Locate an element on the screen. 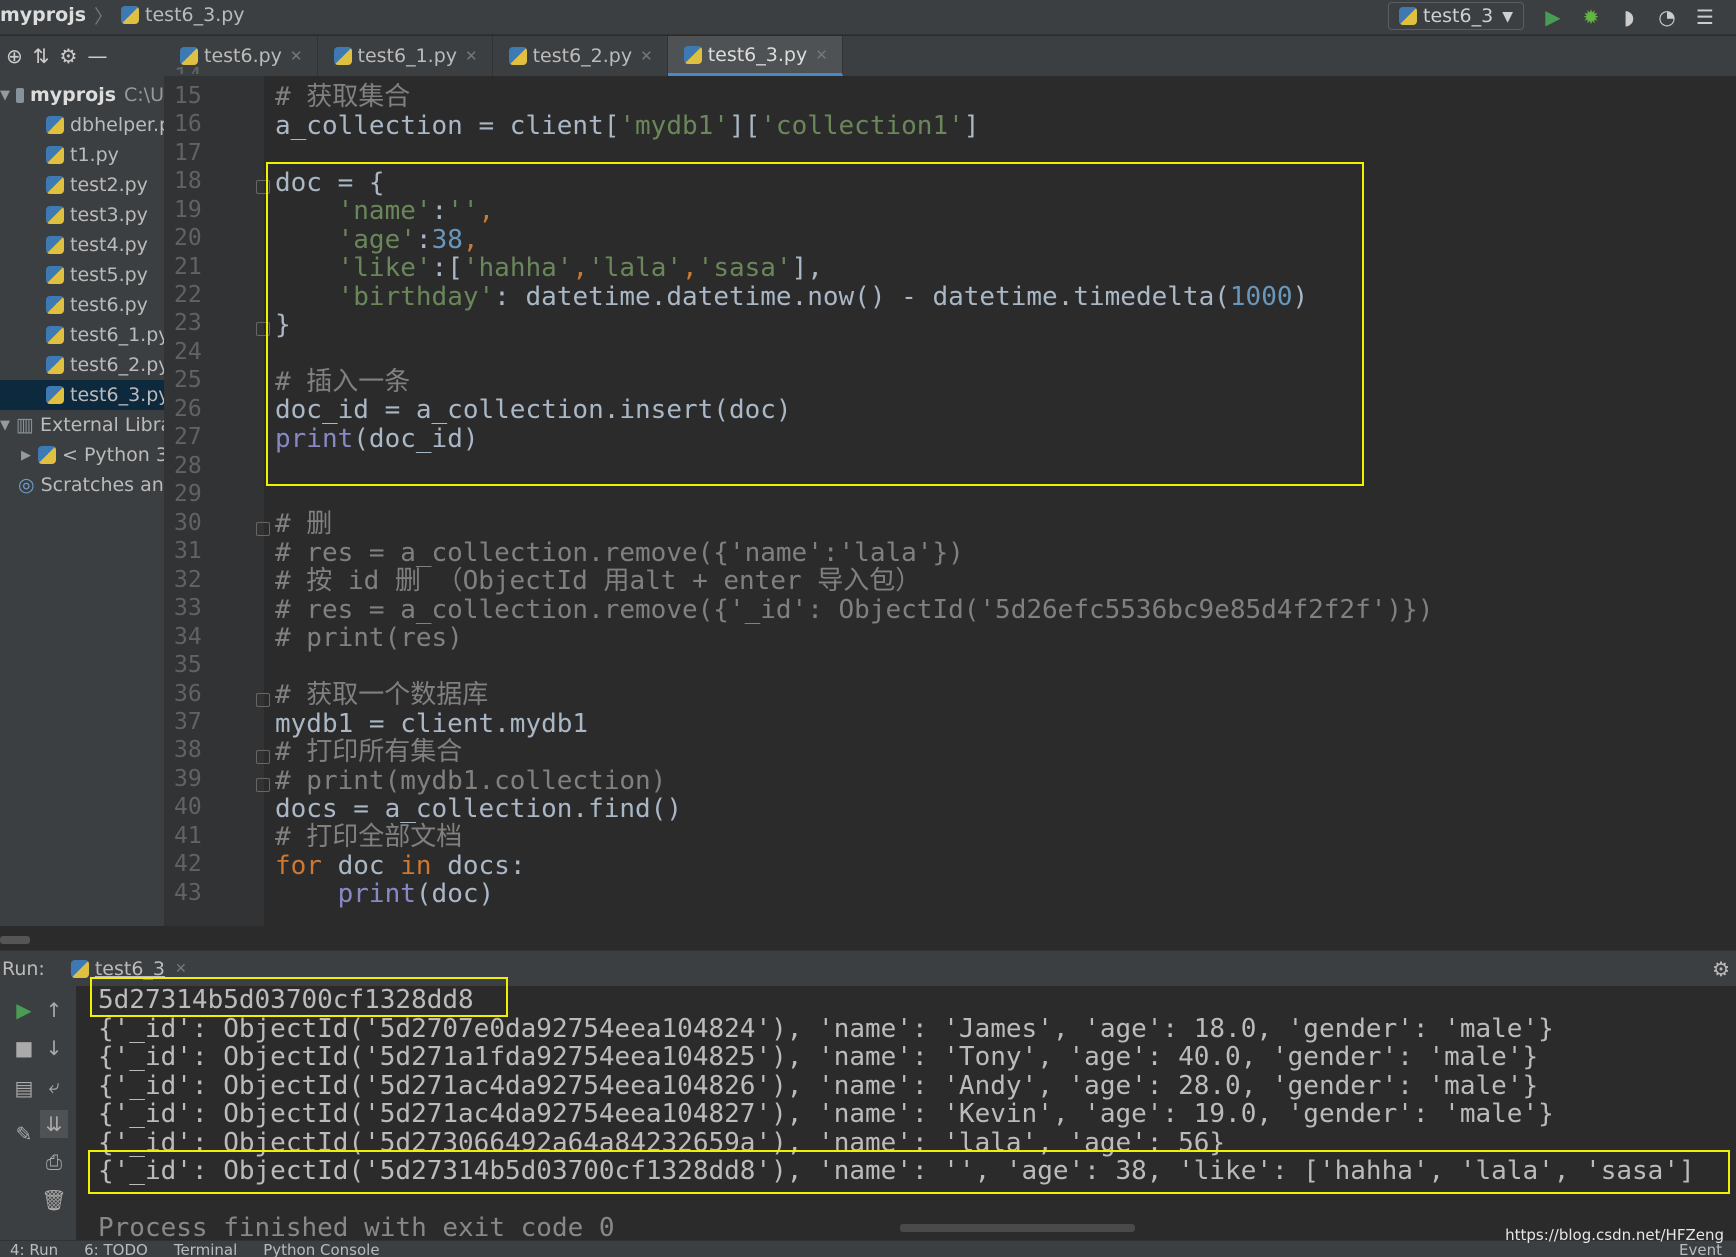  tree-external-label: External Libra is located at coordinates (101, 425).